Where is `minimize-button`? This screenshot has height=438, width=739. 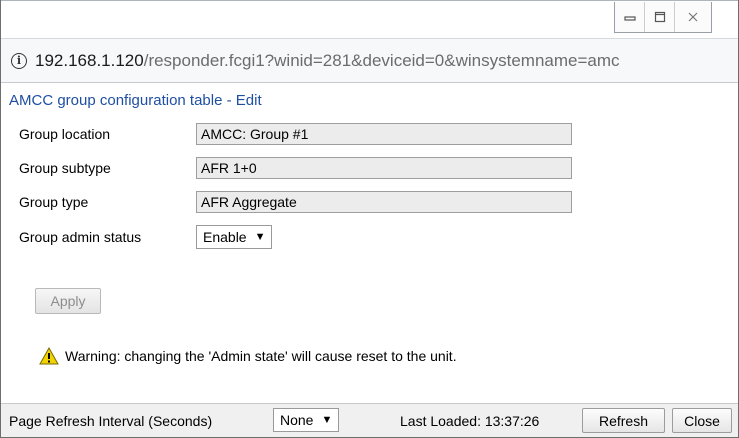 minimize-button is located at coordinates (630, 17).